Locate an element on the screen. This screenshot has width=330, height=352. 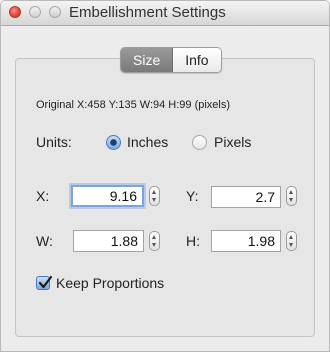
inches-radio-label: Inches is located at coordinates (147, 142).